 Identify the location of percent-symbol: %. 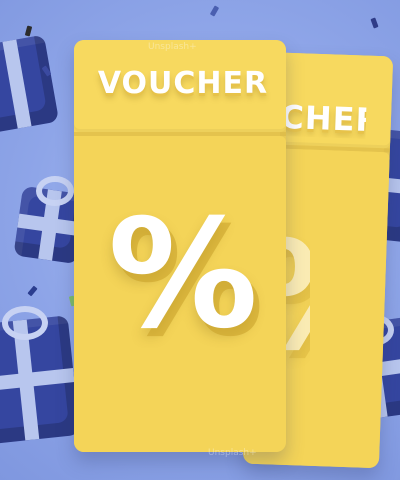
(183, 275).